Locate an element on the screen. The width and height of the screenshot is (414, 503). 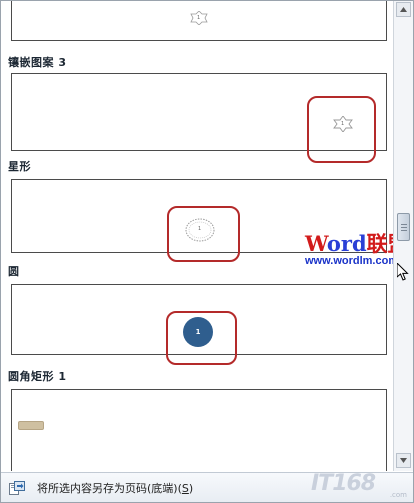
scroll-up-button is located at coordinates (403, 9).